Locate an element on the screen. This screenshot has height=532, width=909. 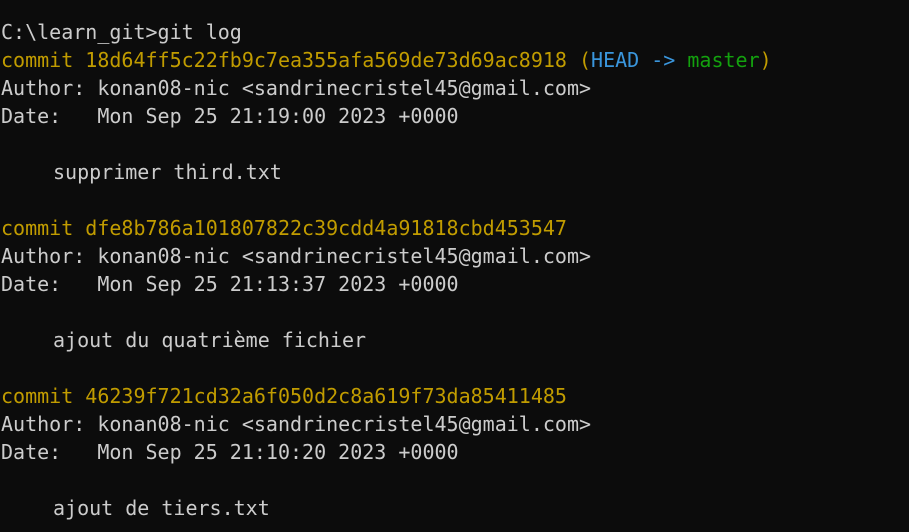
commit-hash: dfe8b786a101807822c39cdd4a91818cbd453547 is located at coordinates (326, 228).